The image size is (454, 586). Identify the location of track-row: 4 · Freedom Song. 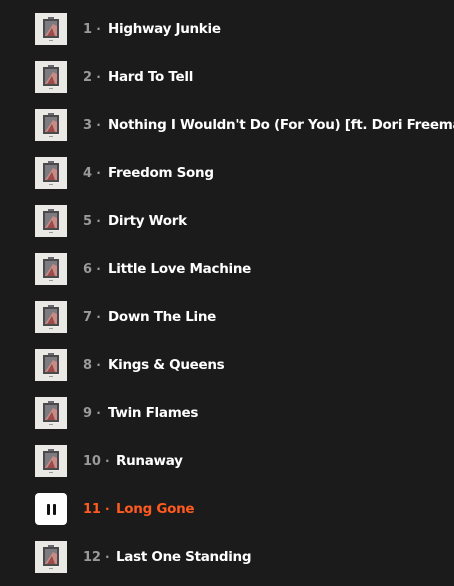
(227, 173).